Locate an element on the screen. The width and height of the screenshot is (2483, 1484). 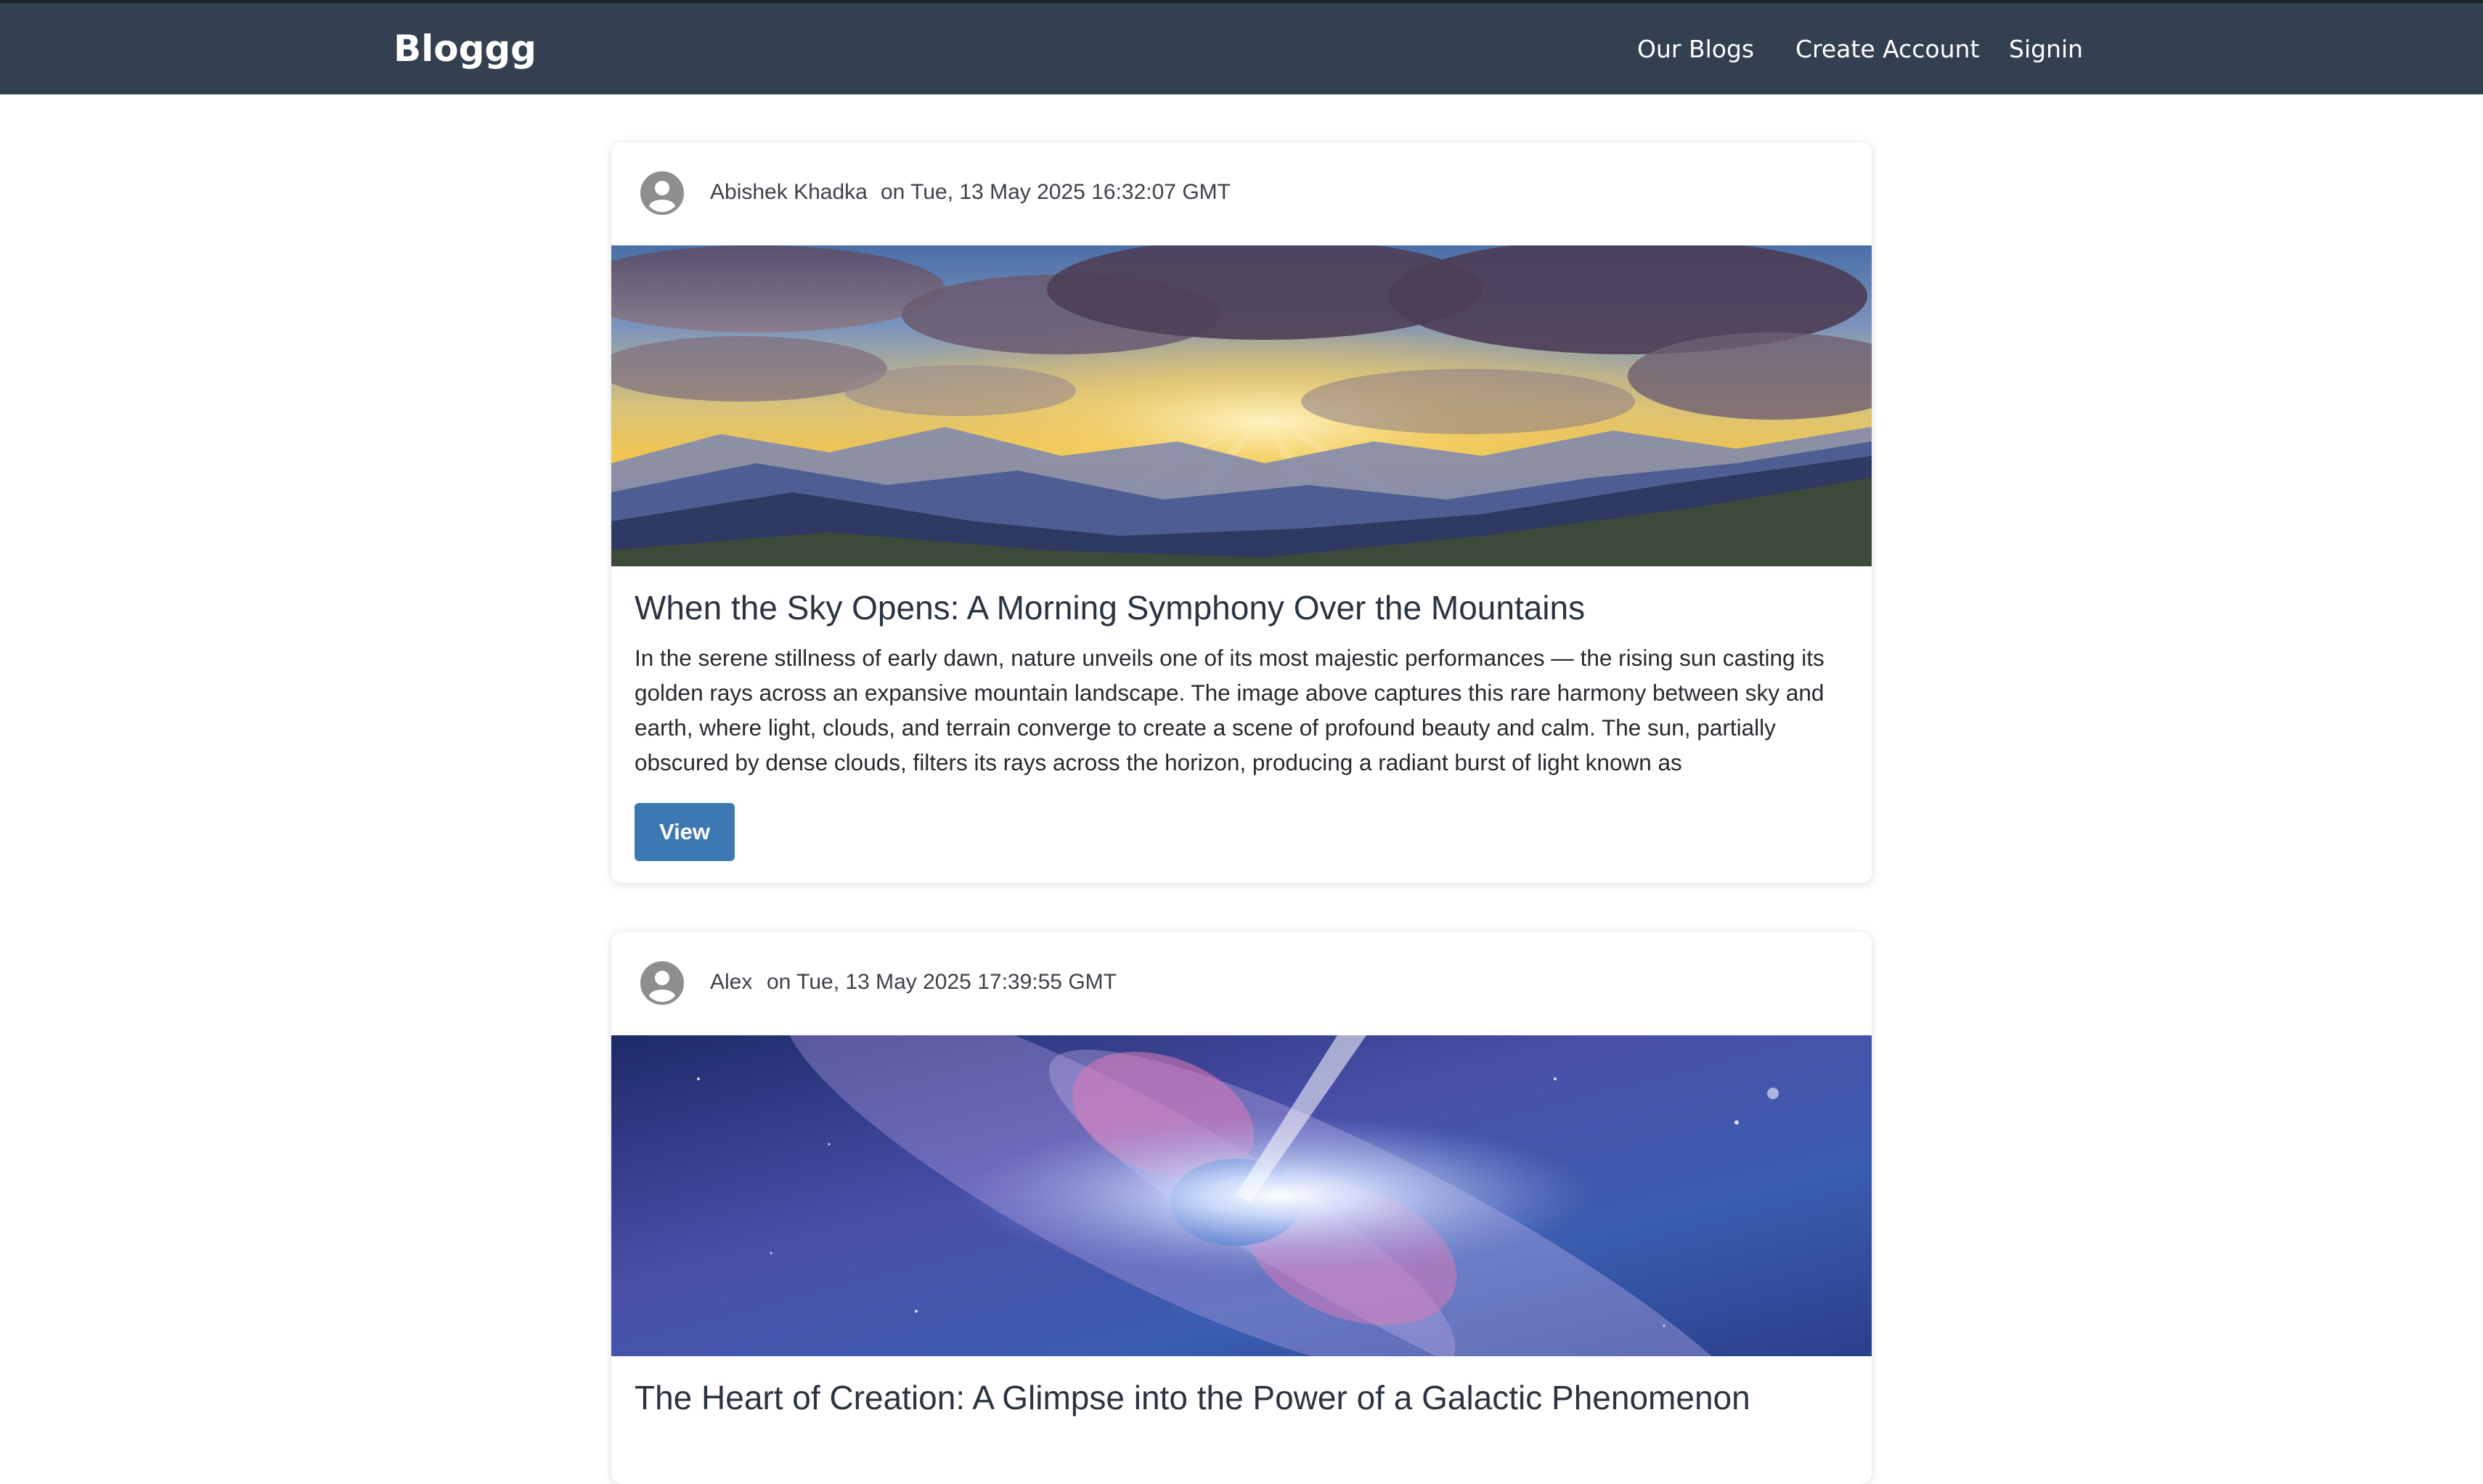
brand-logo: Bloggg is located at coordinates (465, 49).